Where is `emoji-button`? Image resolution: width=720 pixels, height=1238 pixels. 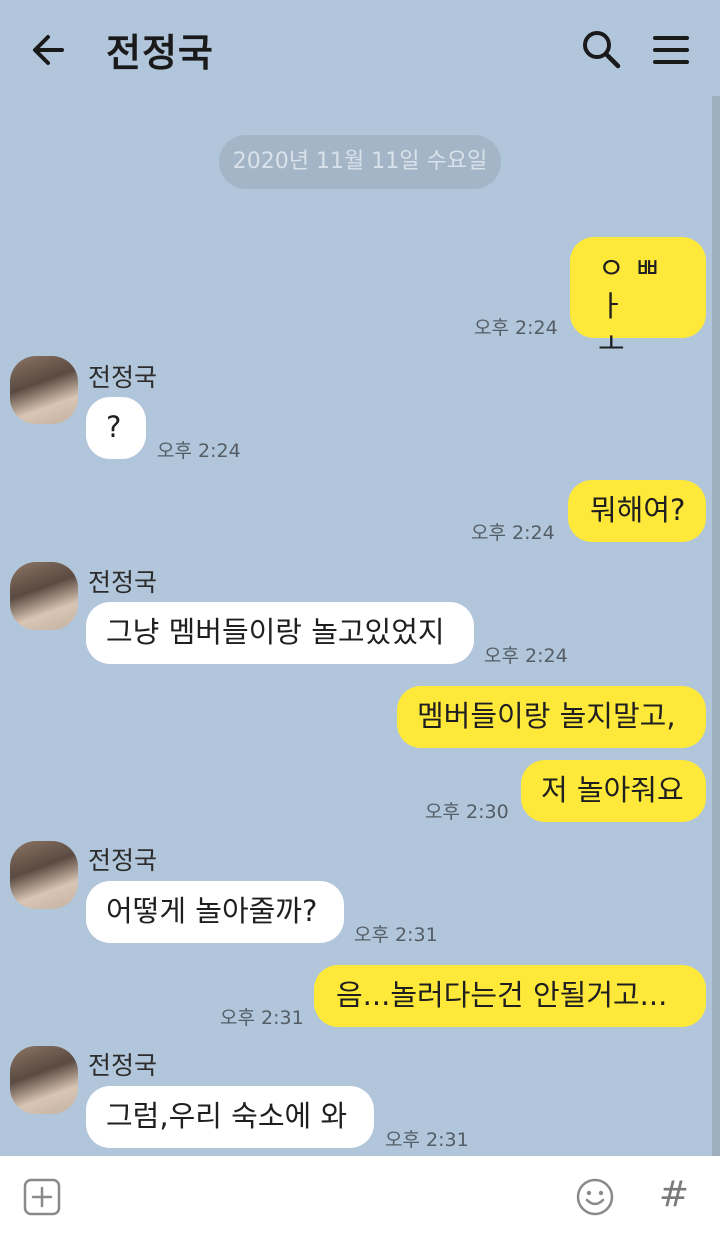 emoji-button is located at coordinates (595, 1197).